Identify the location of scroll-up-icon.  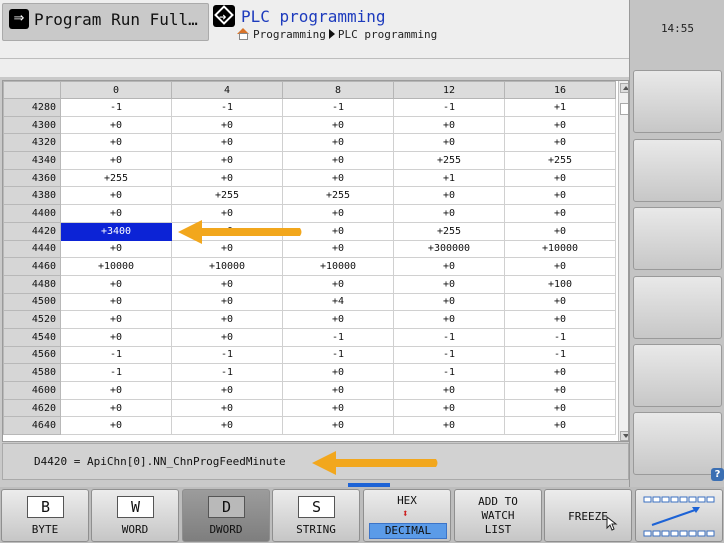
(624, 88).